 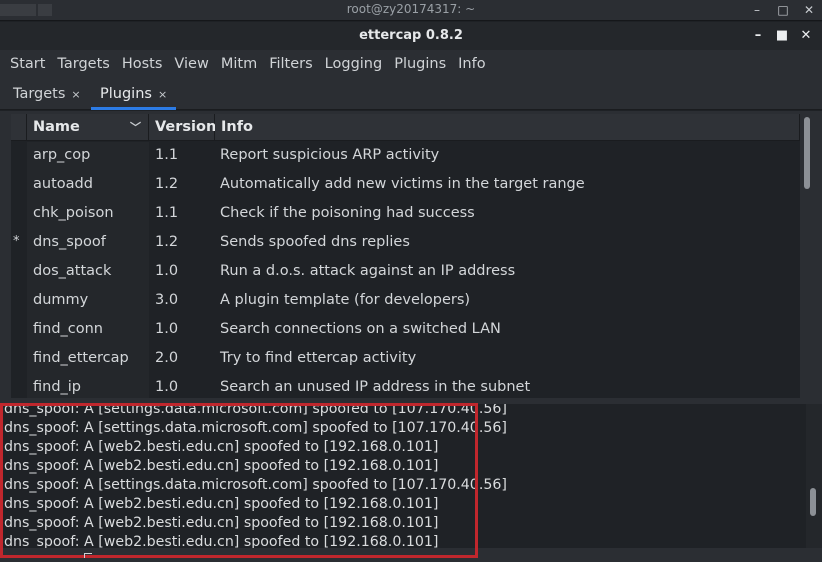 What do you see at coordinates (88, 156) in the screenshot?
I see `plugin-name: arp_cop` at bounding box center [88, 156].